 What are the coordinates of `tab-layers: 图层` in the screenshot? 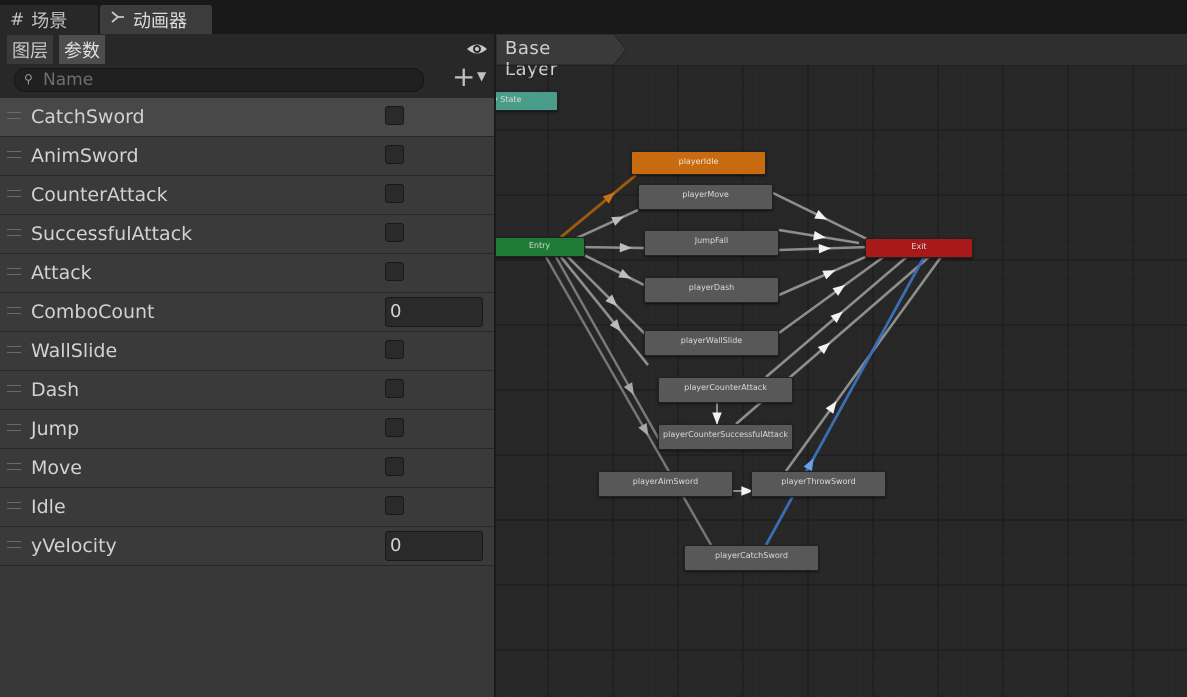 It's located at (30, 49).